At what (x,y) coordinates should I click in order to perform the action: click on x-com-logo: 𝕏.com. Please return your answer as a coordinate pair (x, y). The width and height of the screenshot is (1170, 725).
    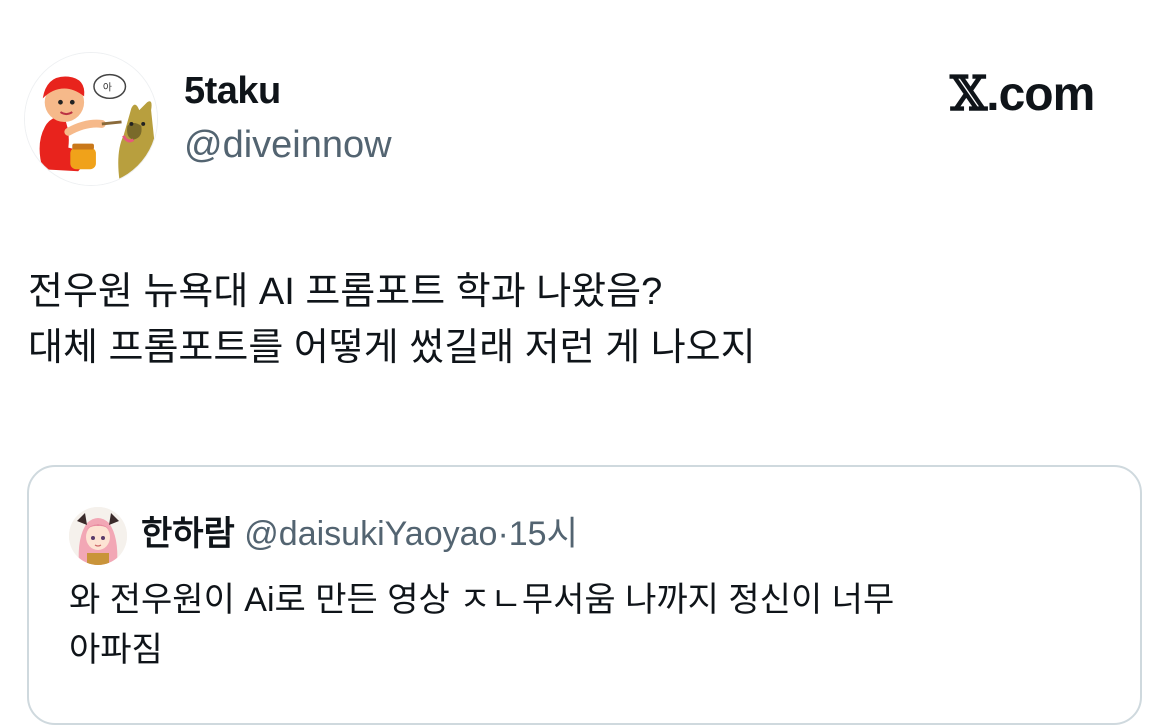
    Looking at the image, I should click on (1022, 94).